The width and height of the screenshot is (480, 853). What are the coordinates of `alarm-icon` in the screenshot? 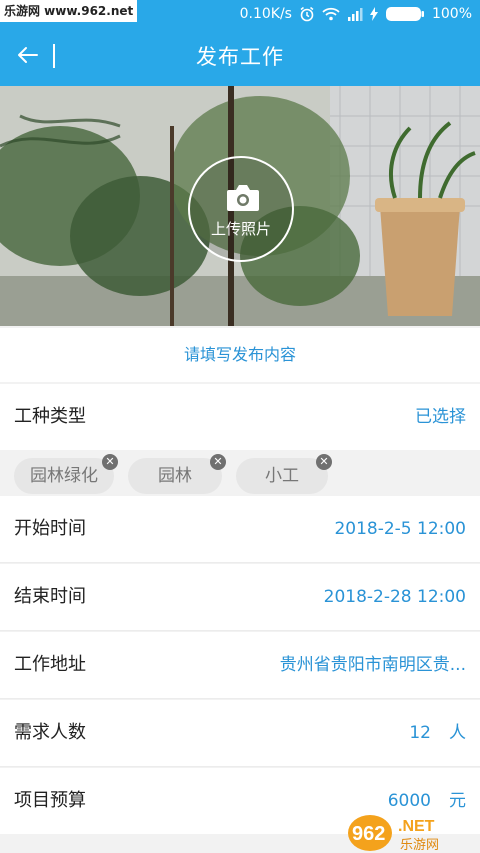 It's located at (307, 14).